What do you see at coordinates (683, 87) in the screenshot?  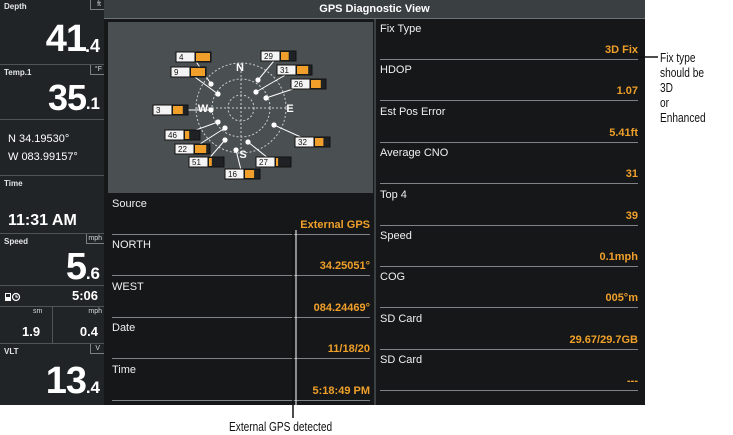 I see `fix-type-note: Fix type should be 3D or Enhanced` at bounding box center [683, 87].